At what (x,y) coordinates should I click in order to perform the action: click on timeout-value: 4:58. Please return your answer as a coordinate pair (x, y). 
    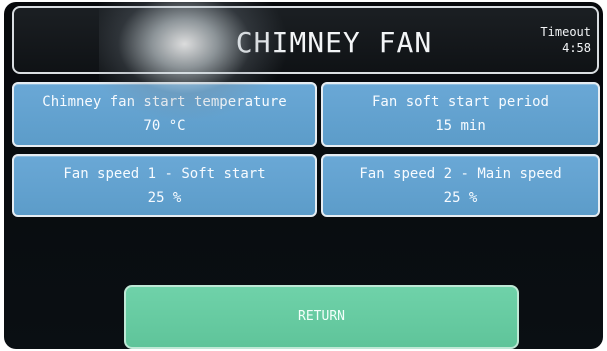
    Looking at the image, I should click on (576, 48).